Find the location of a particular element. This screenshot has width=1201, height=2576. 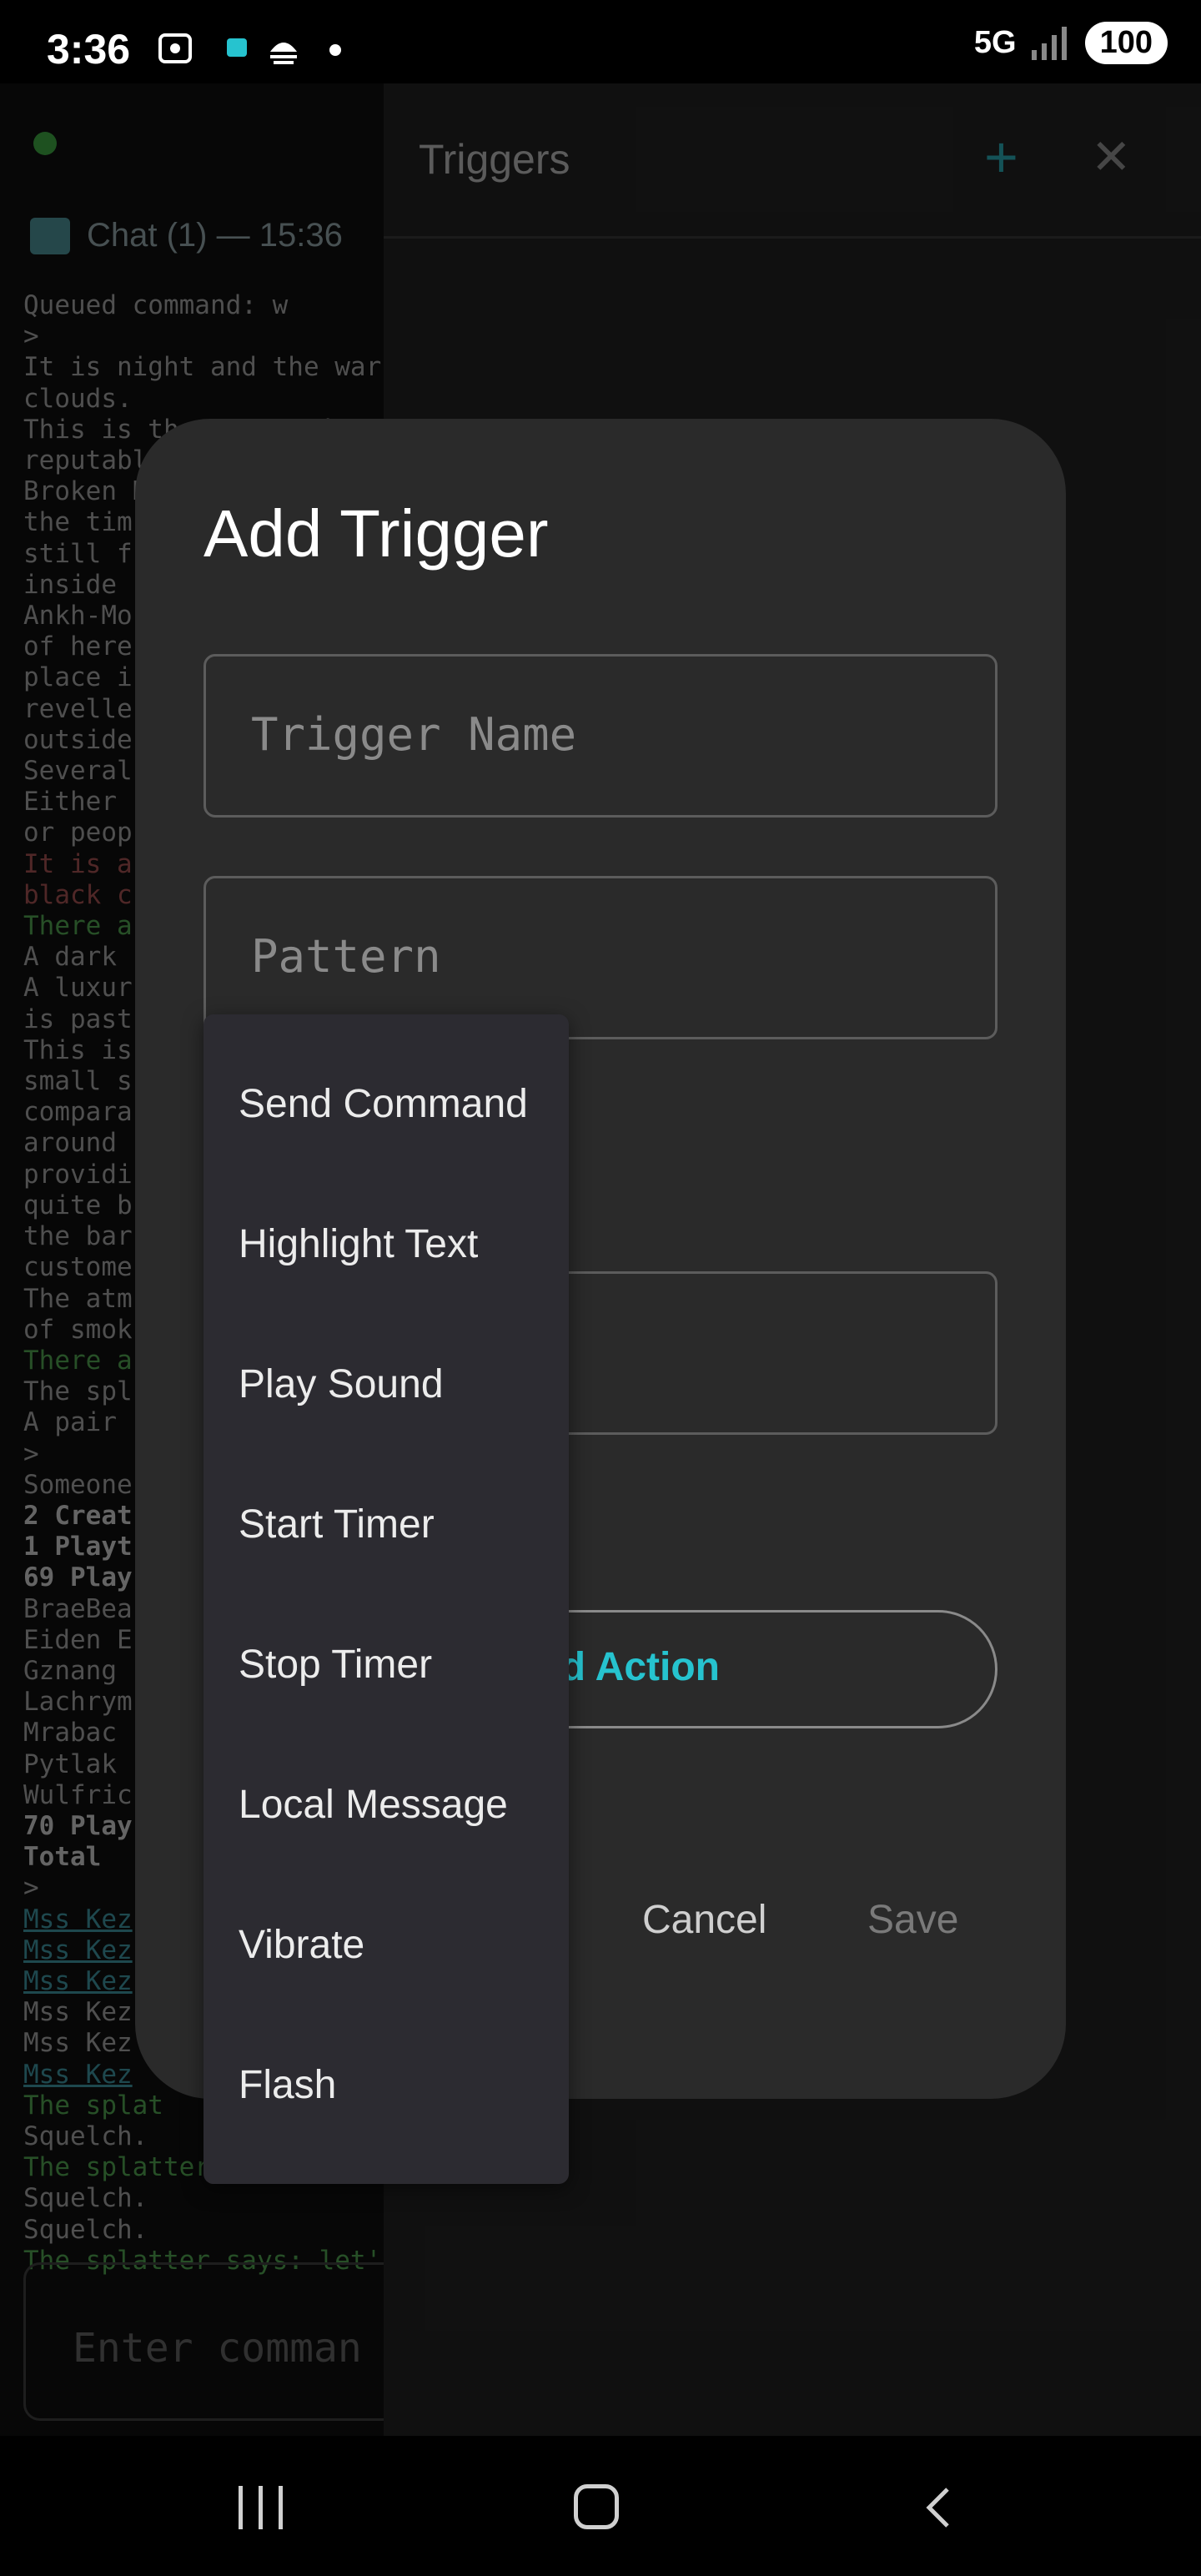

system-navigation-bar is located at coordinates (601, 2506).